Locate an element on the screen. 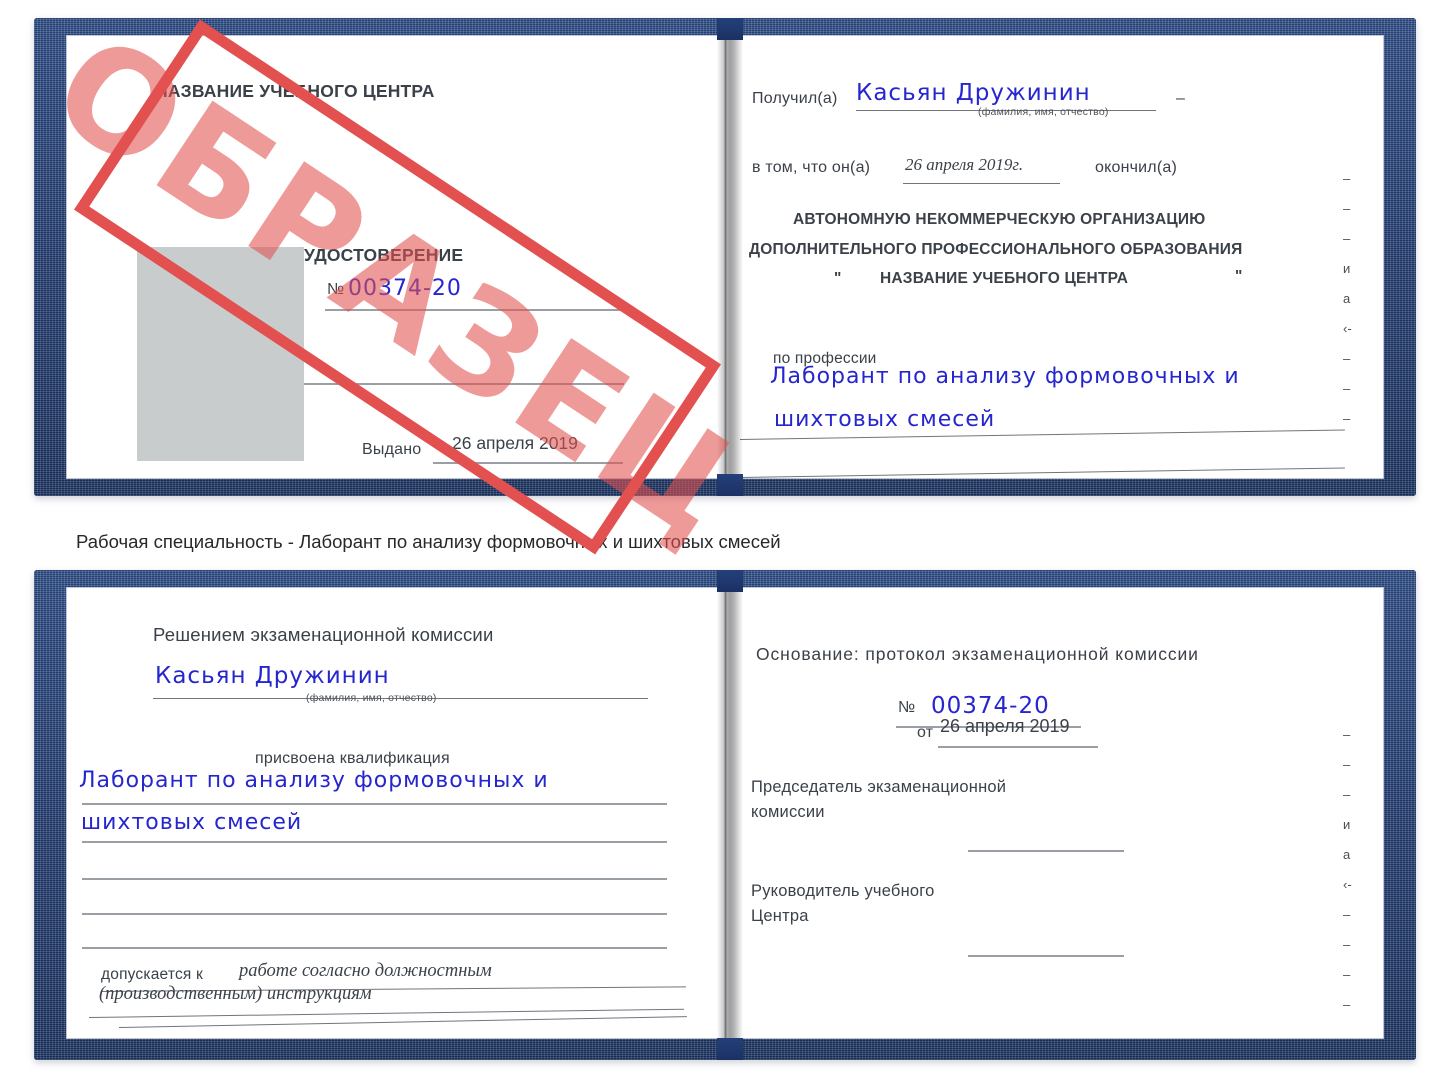 This screenshot has height=1085, width=1448. page-edge-fragments-top: – – – и а ‹- – – – is located at coordinates (1347, 298).